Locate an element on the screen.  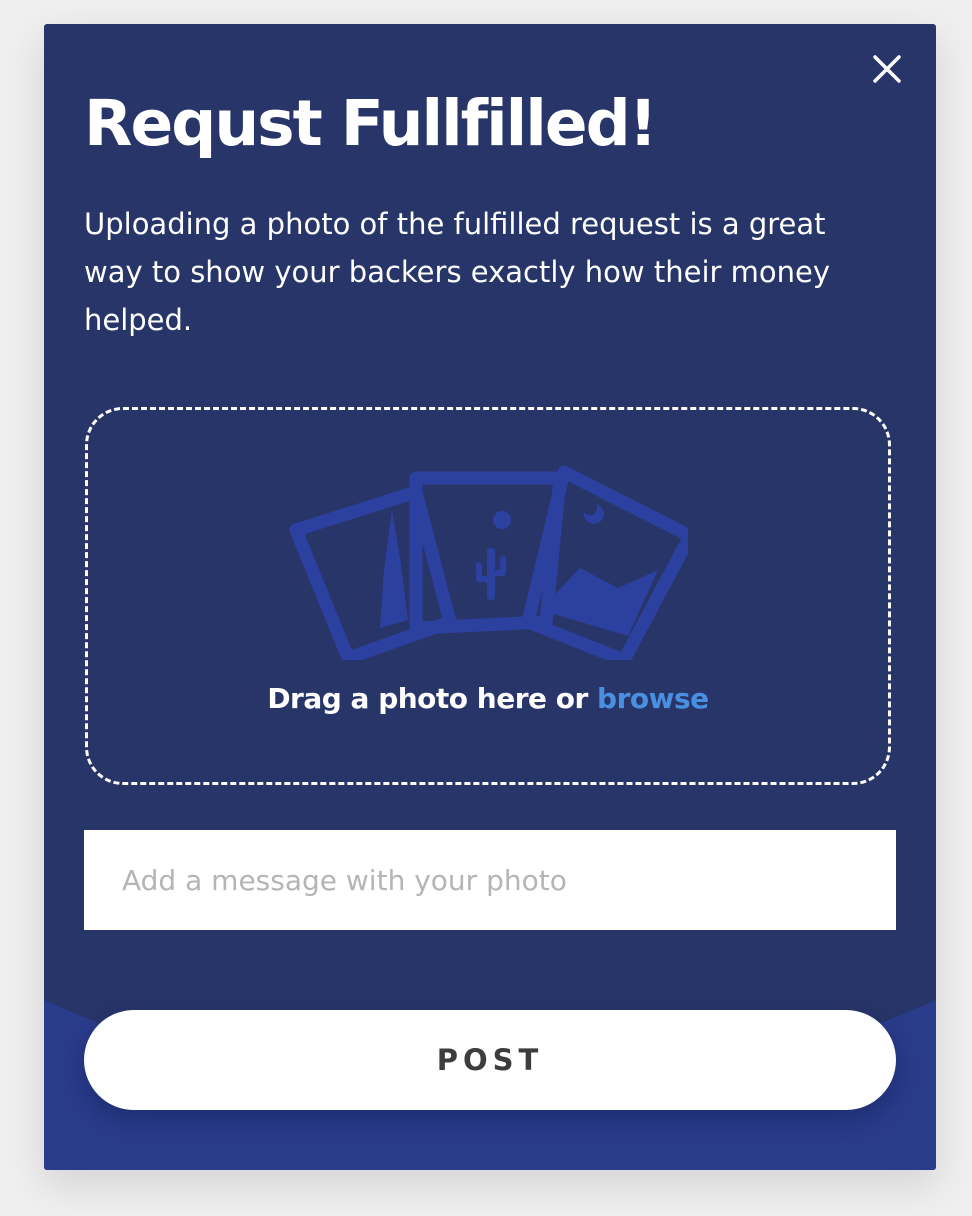
dropzone-label: Drag a photo here or browse is located at coordinates (488, 698).